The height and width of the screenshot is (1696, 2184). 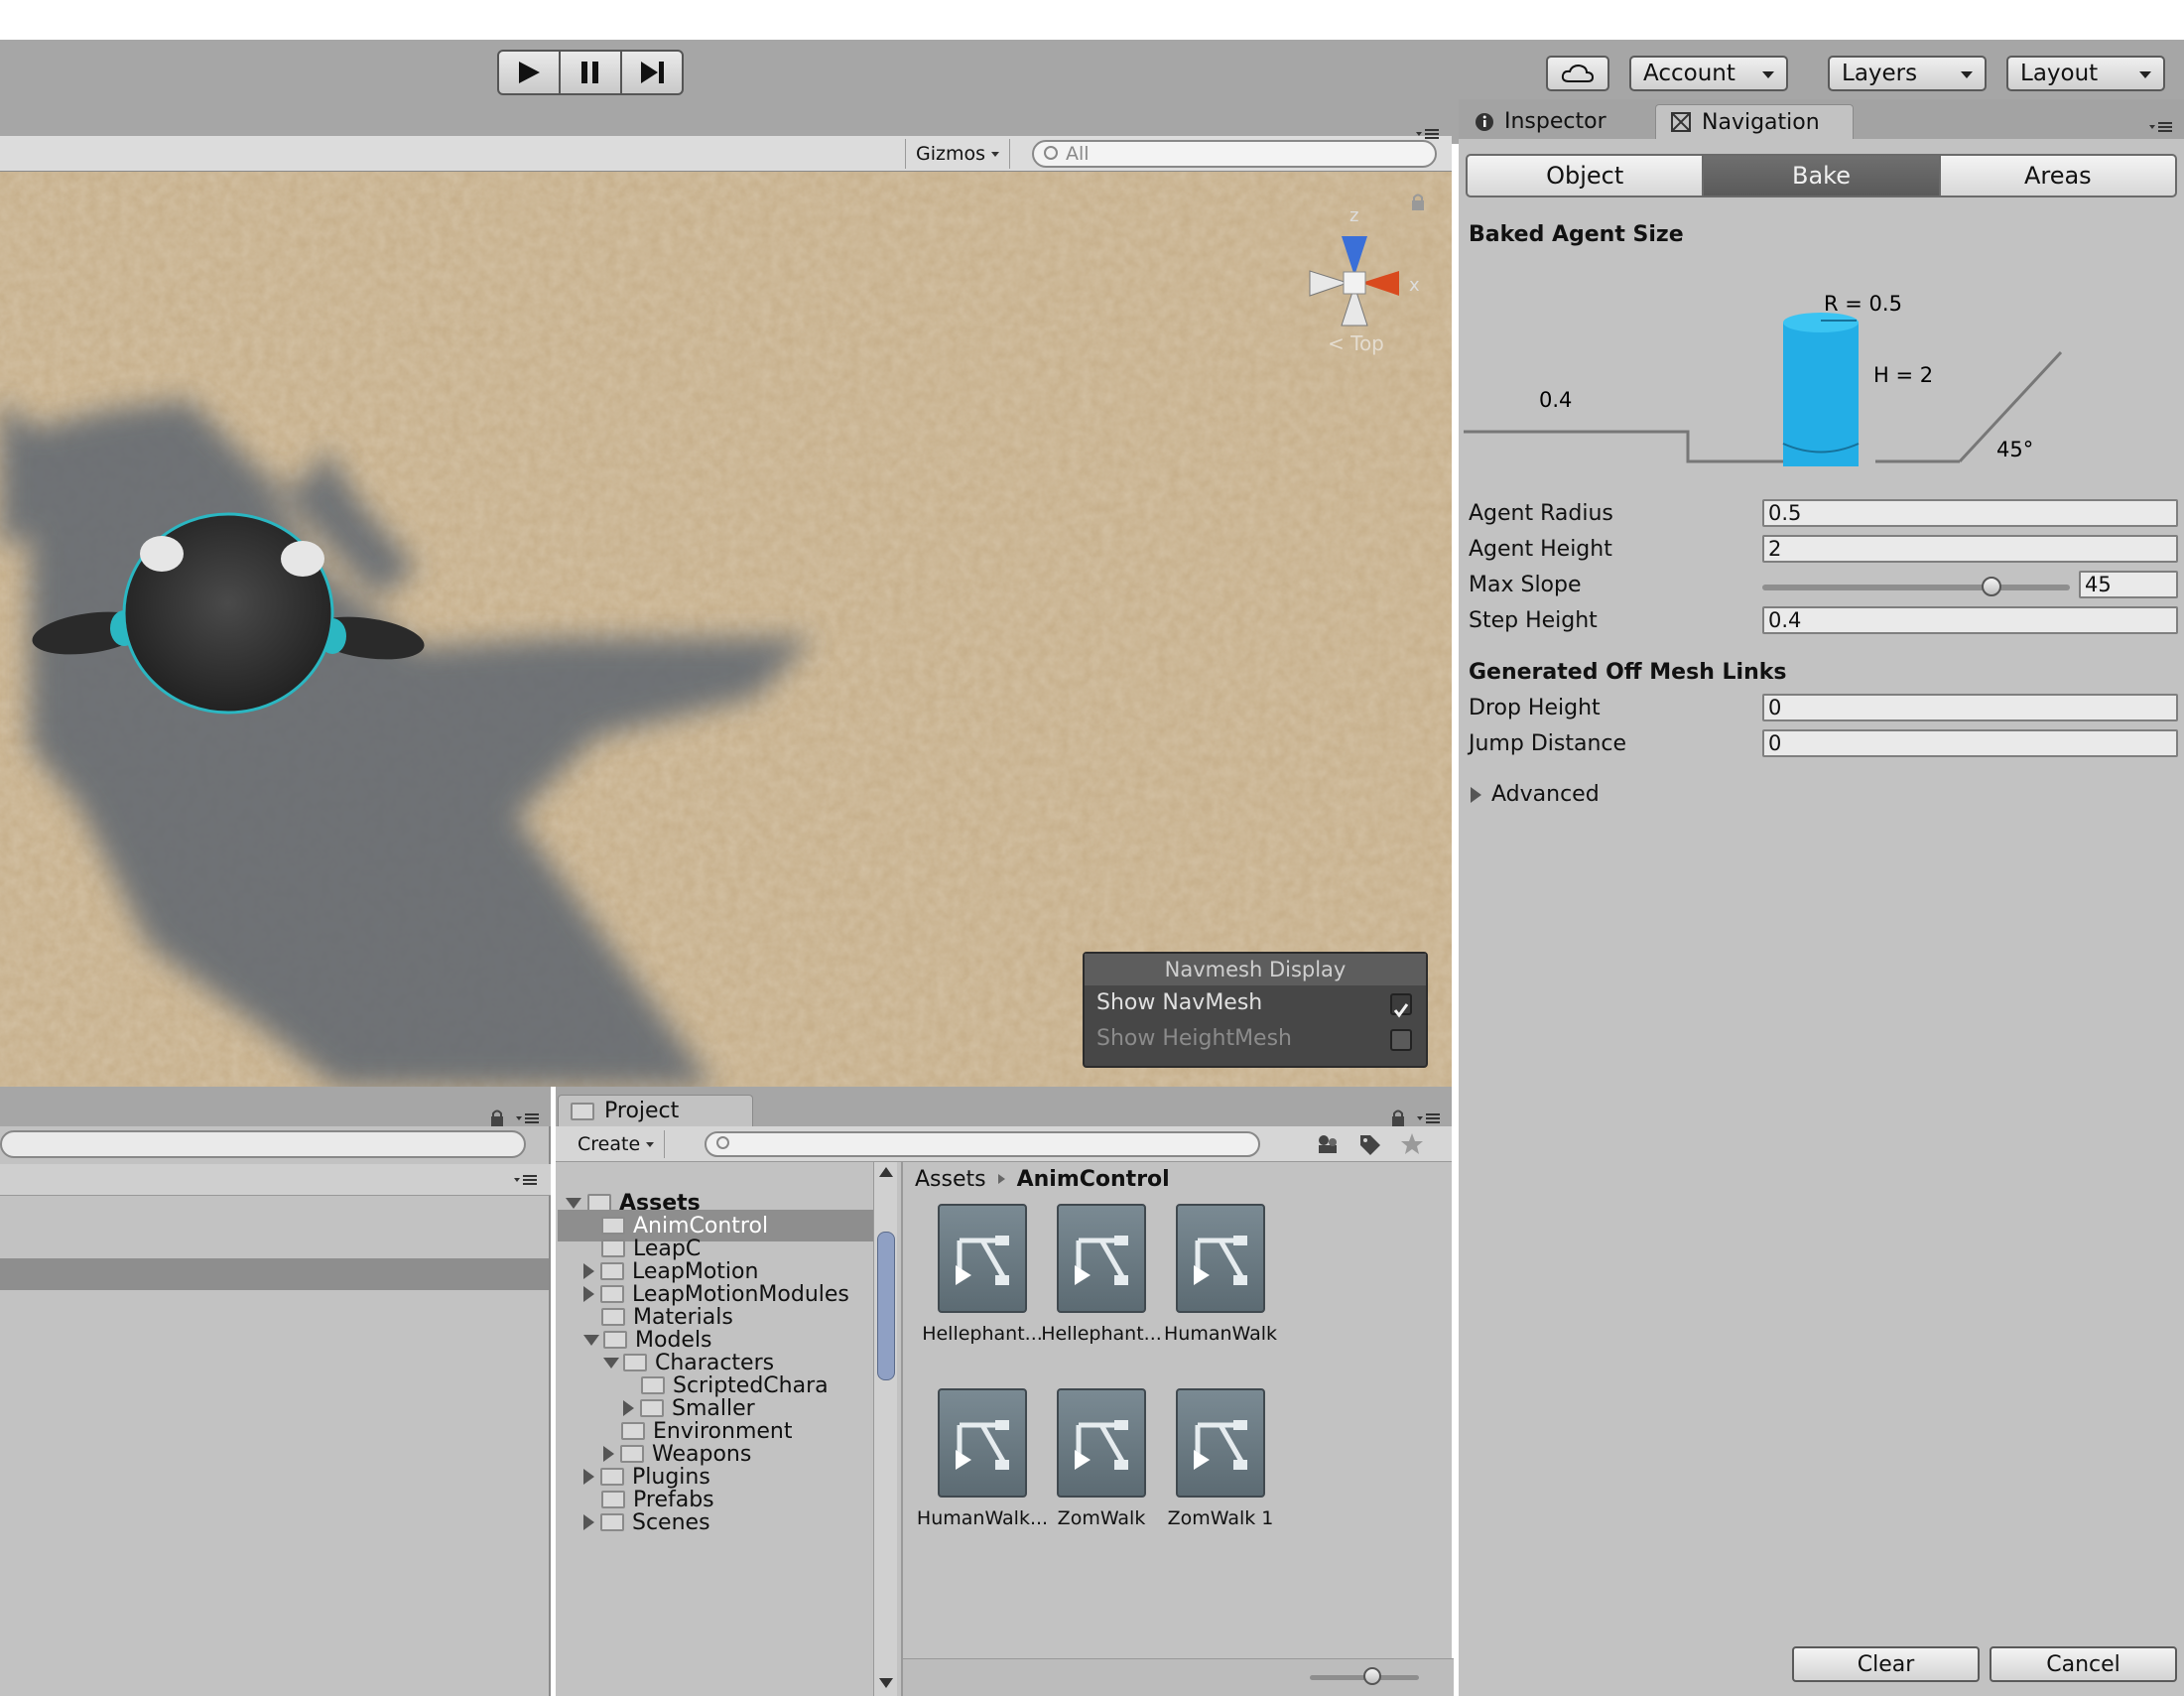 I want to click on inspector-tabbar: Inspector Navigation, so click(x=1821, y=119).